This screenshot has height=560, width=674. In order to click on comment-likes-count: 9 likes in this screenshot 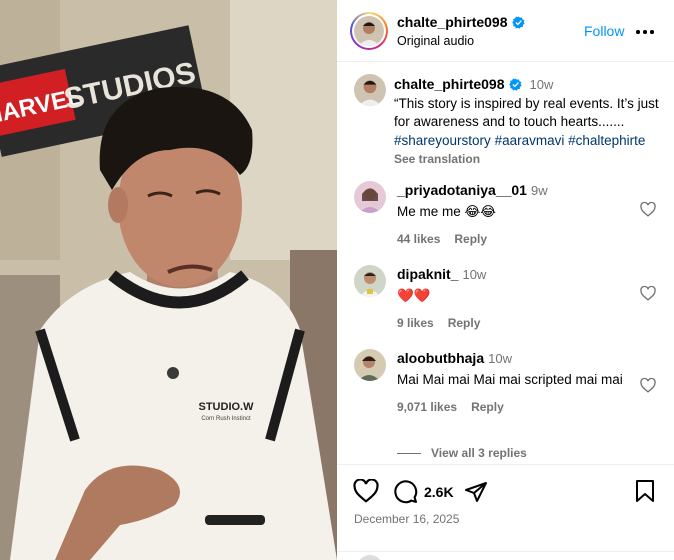, I will do `click(415, 323)`.